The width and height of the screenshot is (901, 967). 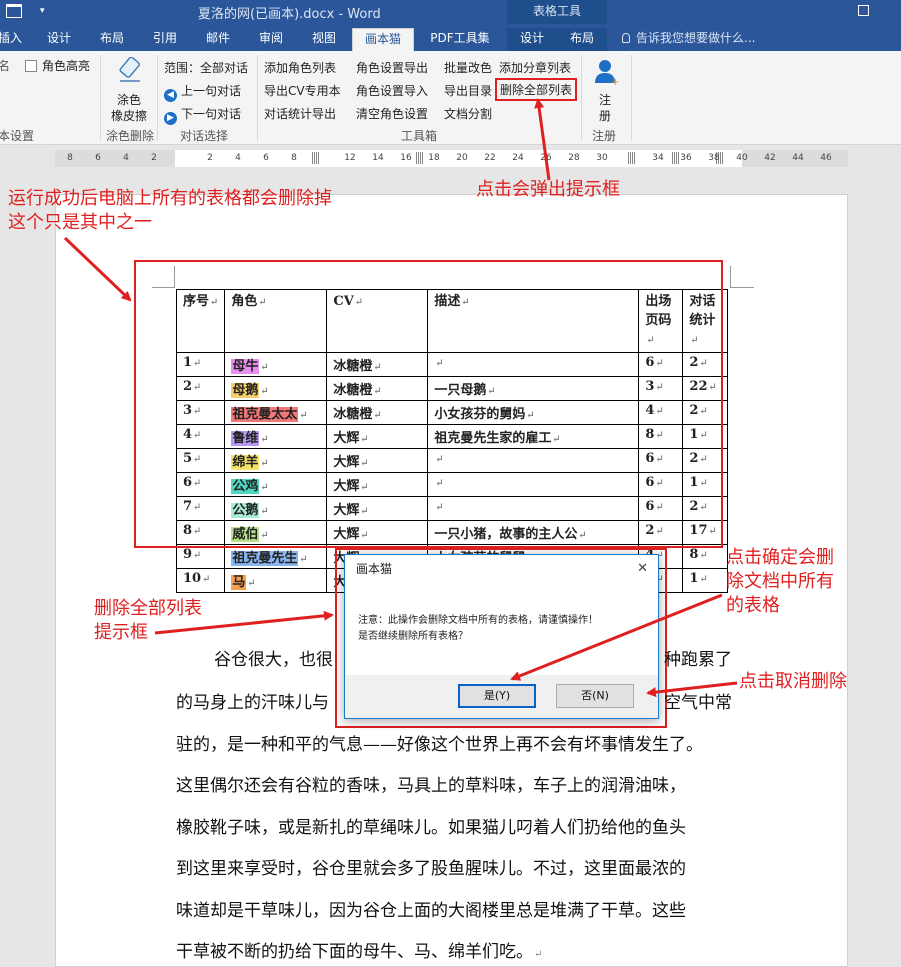 What do you see at coordinates (698, 660) in the screenshot?
I see `body-paragraph-fragment: 种跑累了` at bounding box center [698, 660].